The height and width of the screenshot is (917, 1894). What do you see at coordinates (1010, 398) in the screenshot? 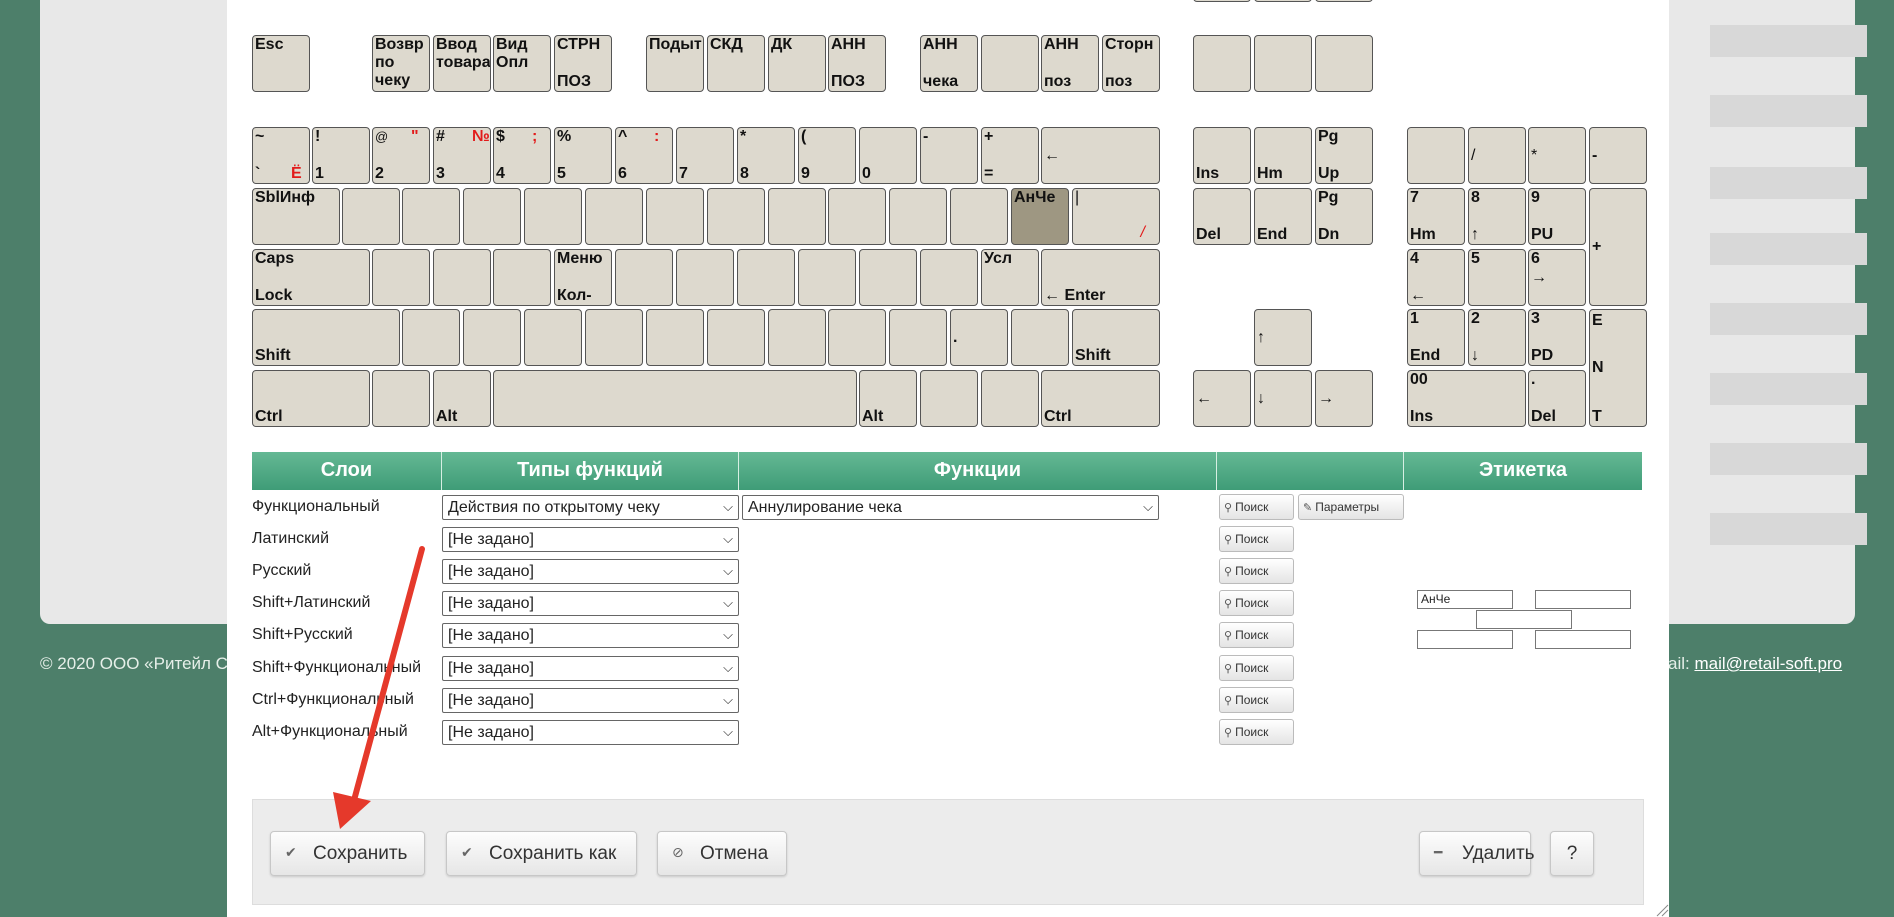
I see `key-menu` at bounding box center [1010, 398].